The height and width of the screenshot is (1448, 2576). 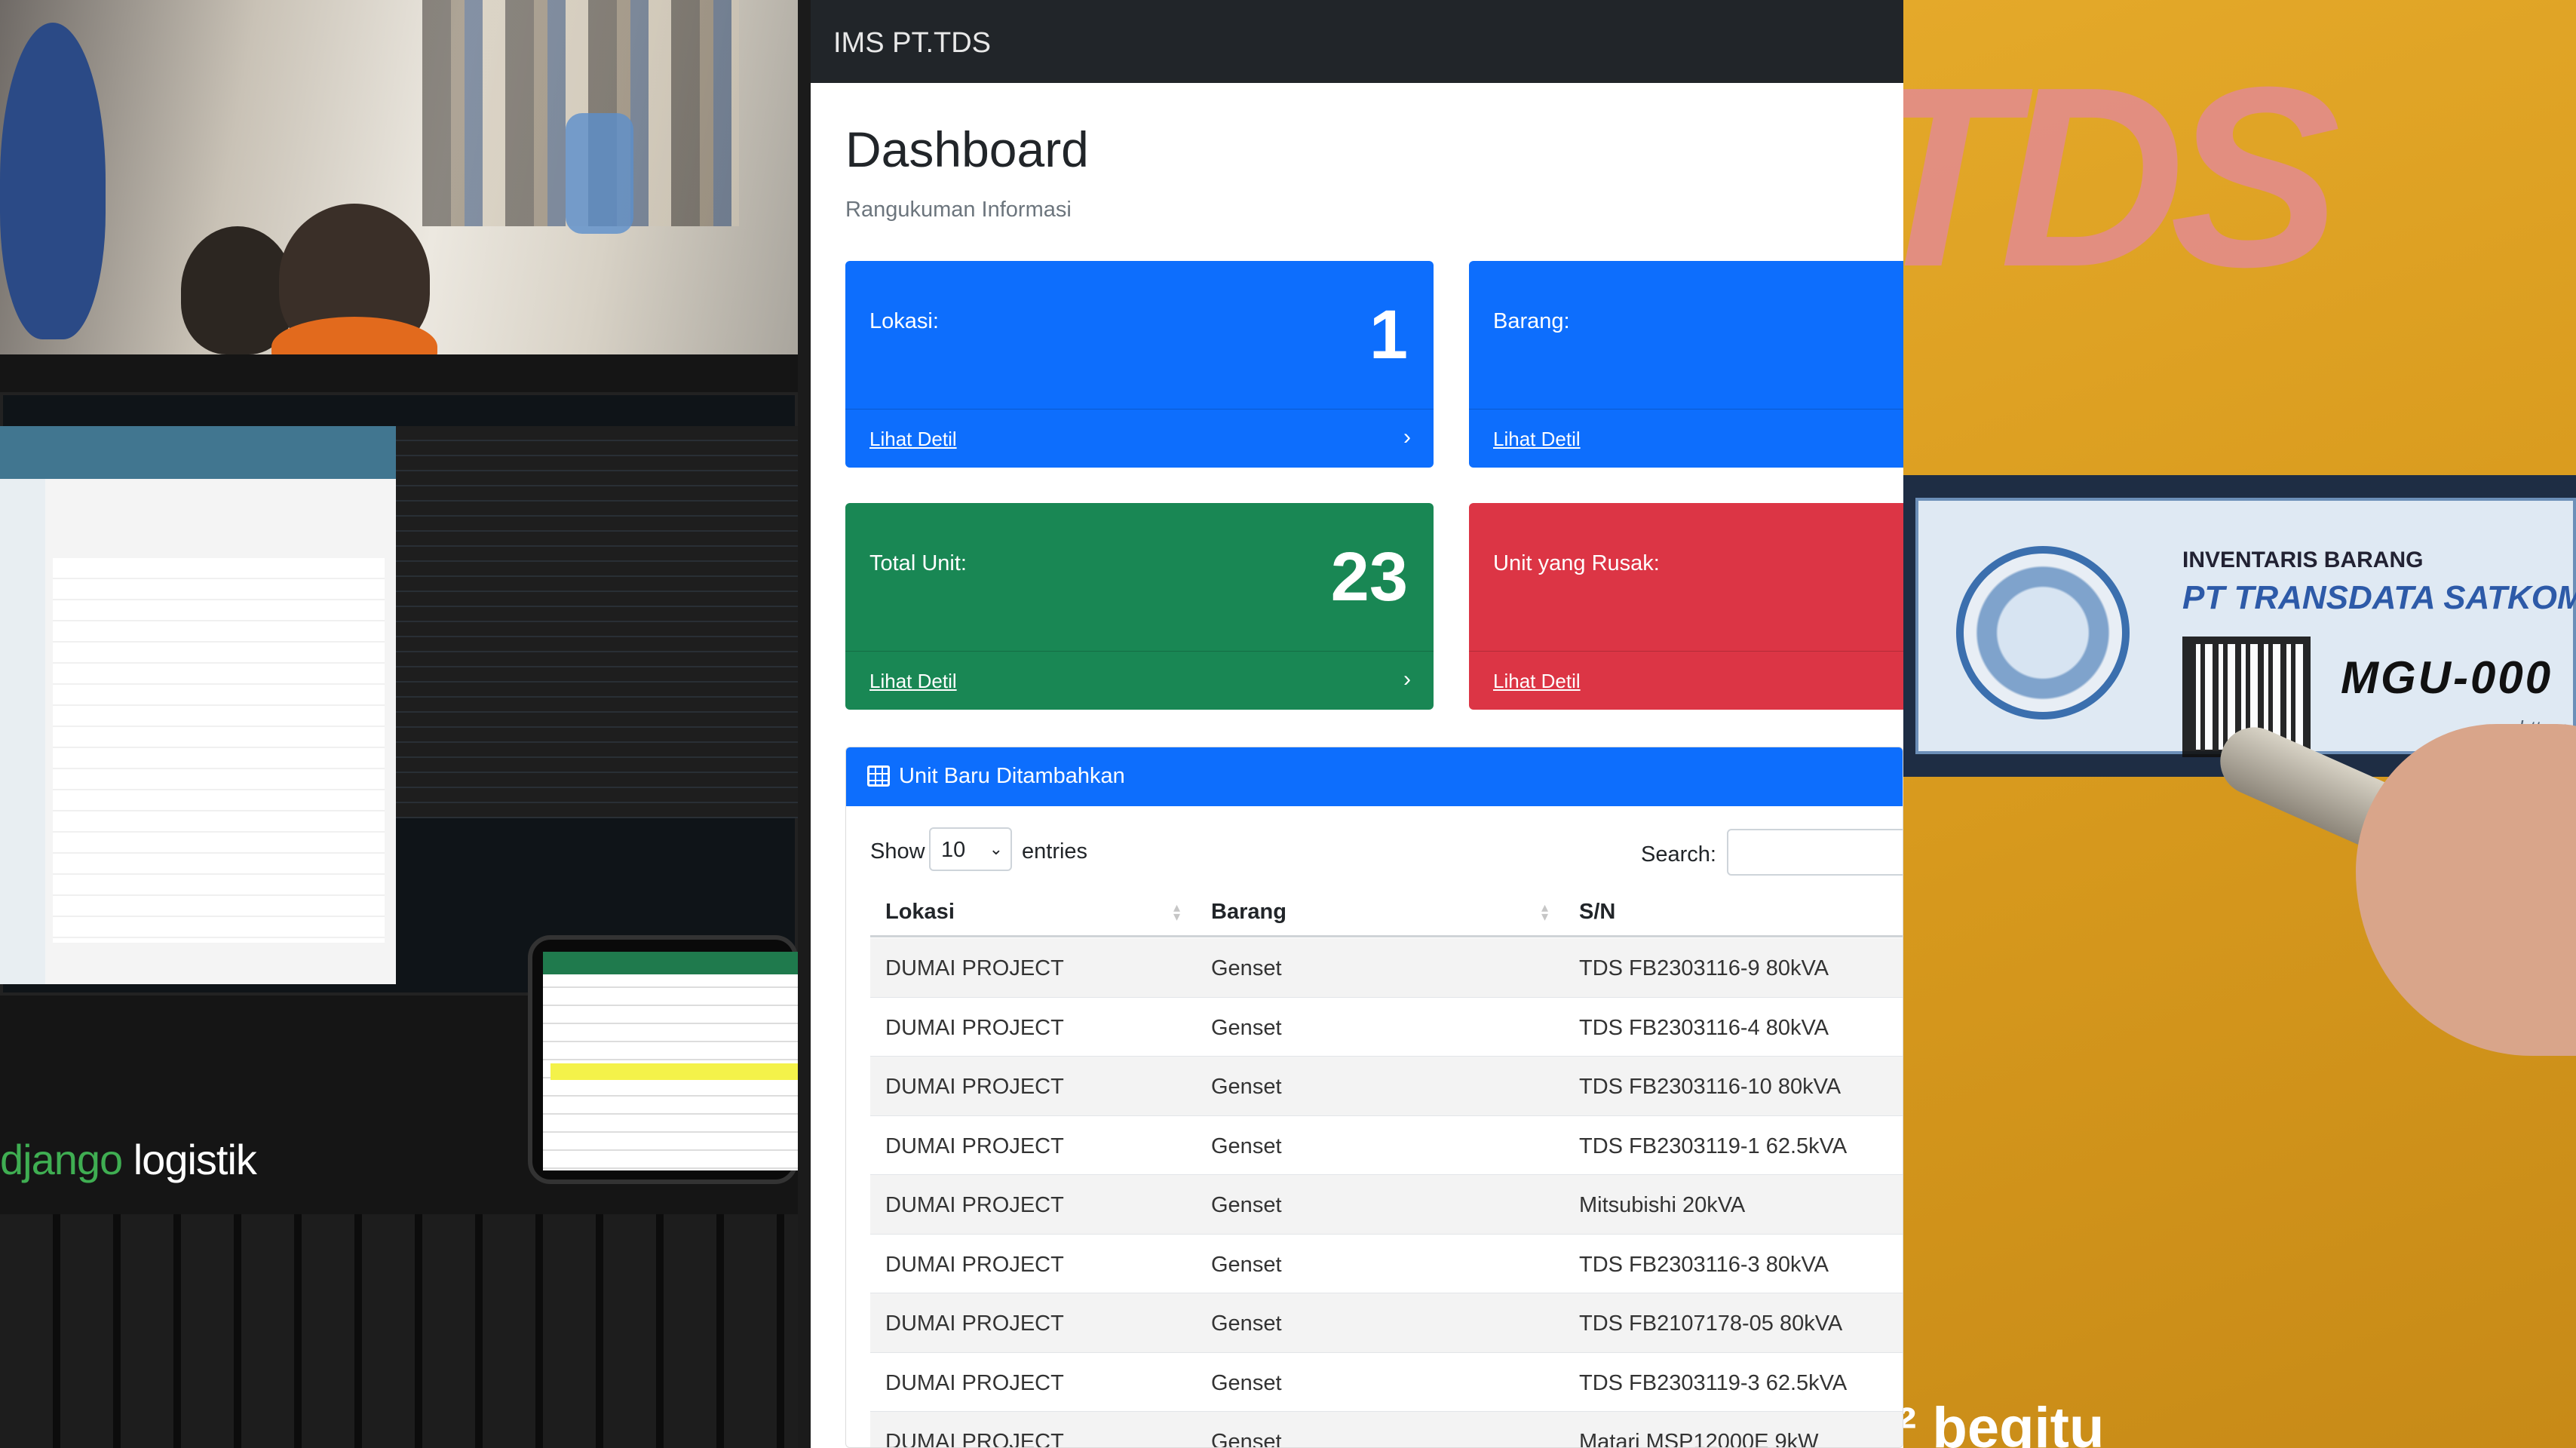 I want to click on recent-units-header: Unit Baru Ditambahkan, so click(x=1374, y=776).